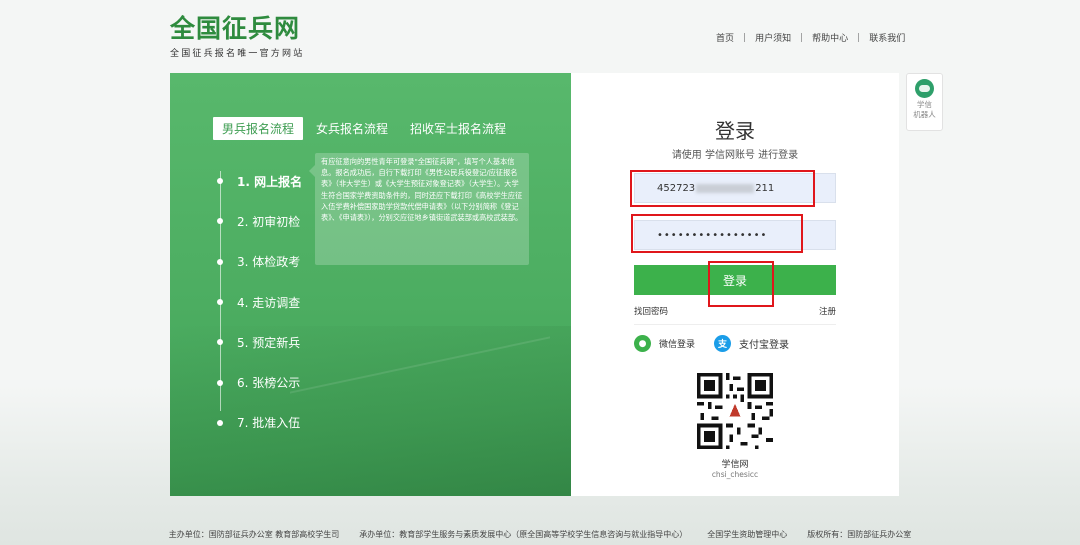 Image resolution: width=1080 pixels, height=545 pixels. I want to click on top-nav: 首页 | 用户须知 | 帮助中心 | 联系我们, so click(810, 38).